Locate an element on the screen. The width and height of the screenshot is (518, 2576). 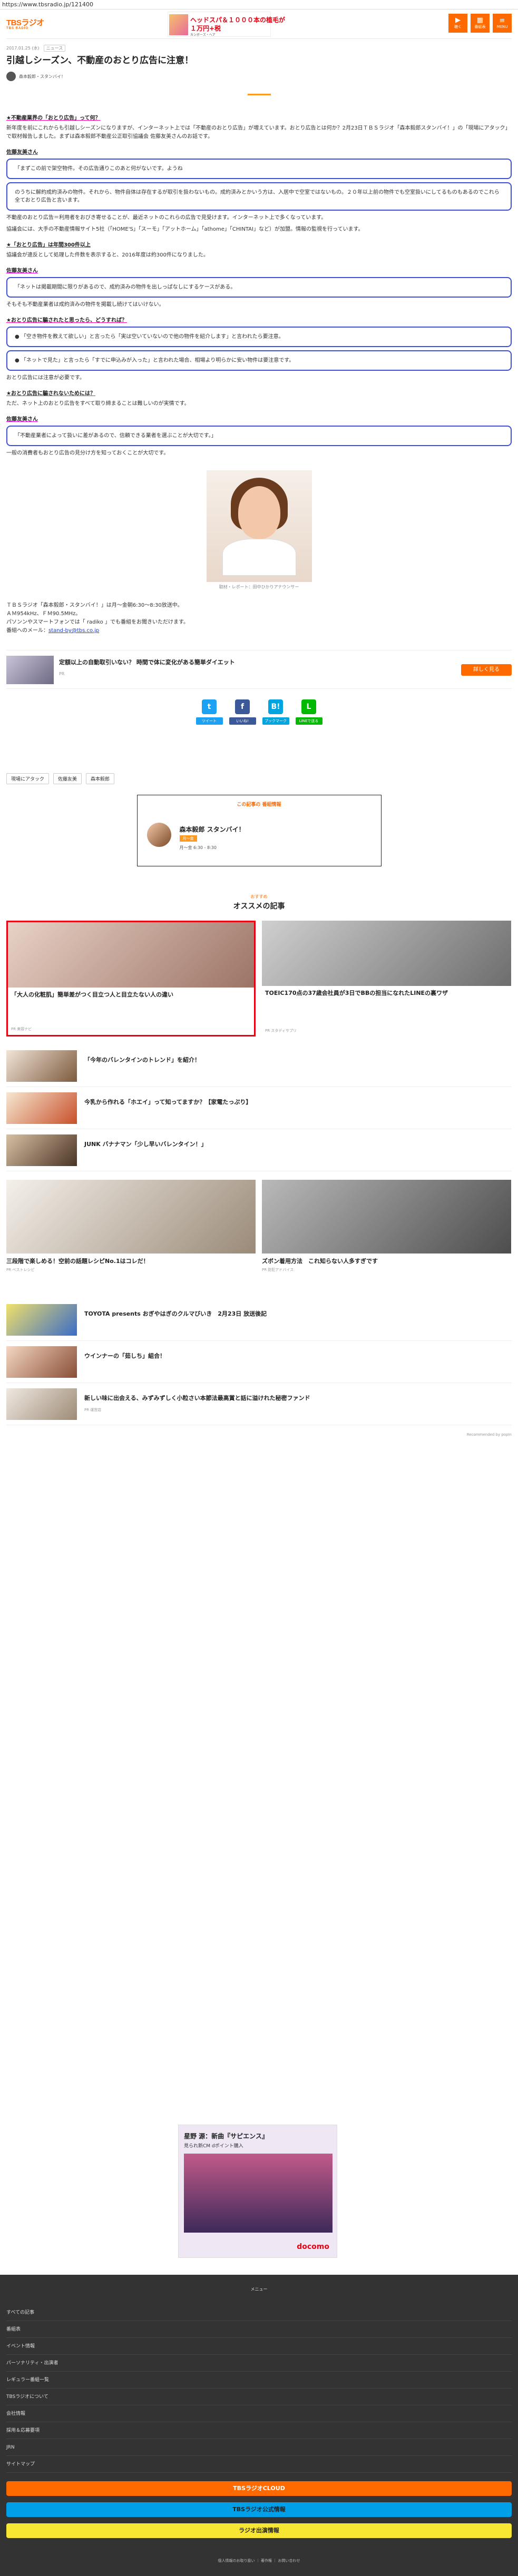
footer-link: 番組表 is located at coordinates (259, 2329).